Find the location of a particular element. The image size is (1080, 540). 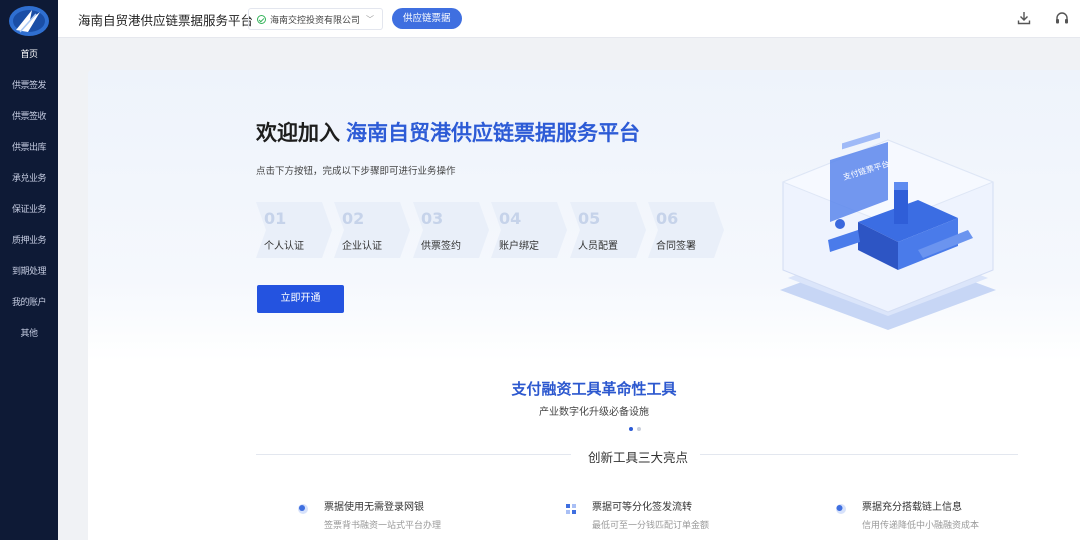

highlight-item: 票据使用无需登录网银 签票背书融资一站式平台办理 is located at coordinates (412, 516).